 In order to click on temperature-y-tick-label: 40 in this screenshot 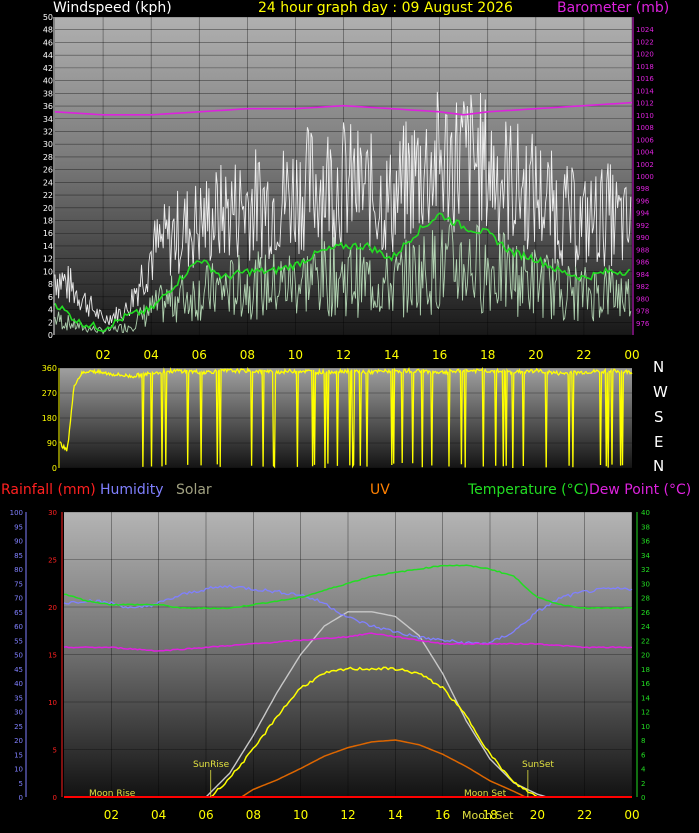, I will do `click(645, 513)`.